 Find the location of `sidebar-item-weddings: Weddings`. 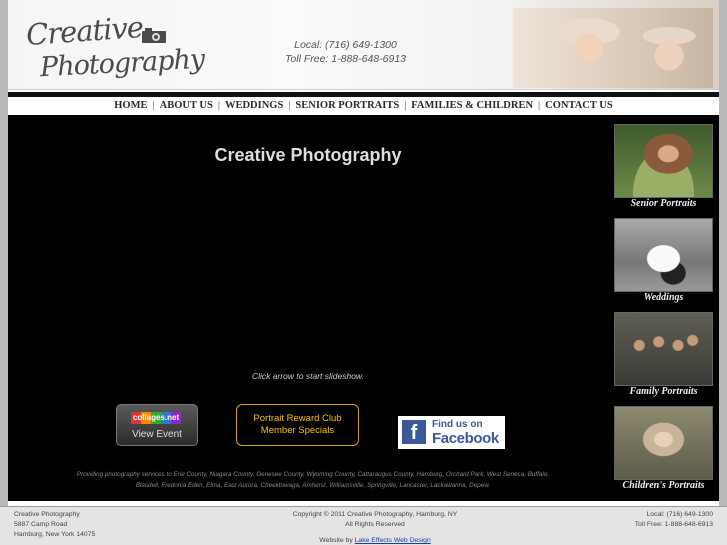

sidebar-item-weddings: Weddings is located at coordinates (663, 256).